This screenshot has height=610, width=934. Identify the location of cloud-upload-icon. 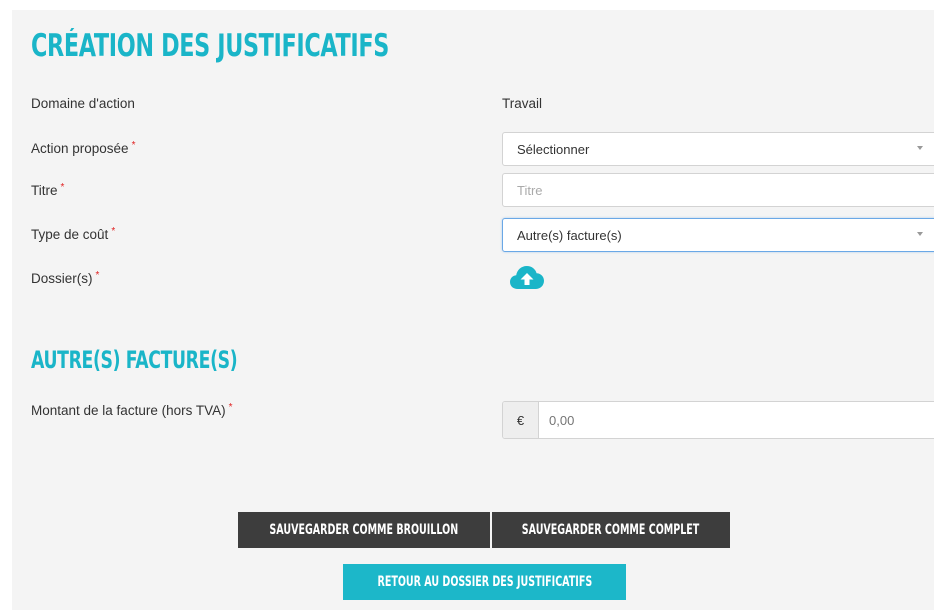
(527, 278).